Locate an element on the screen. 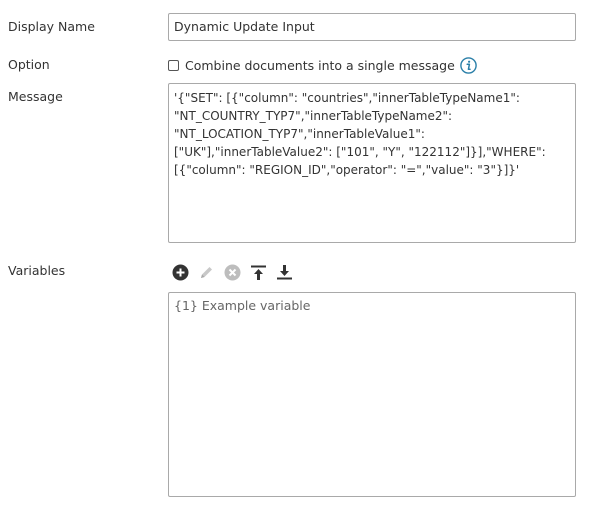  variables-toolbar is located at coordinates (232, 272).